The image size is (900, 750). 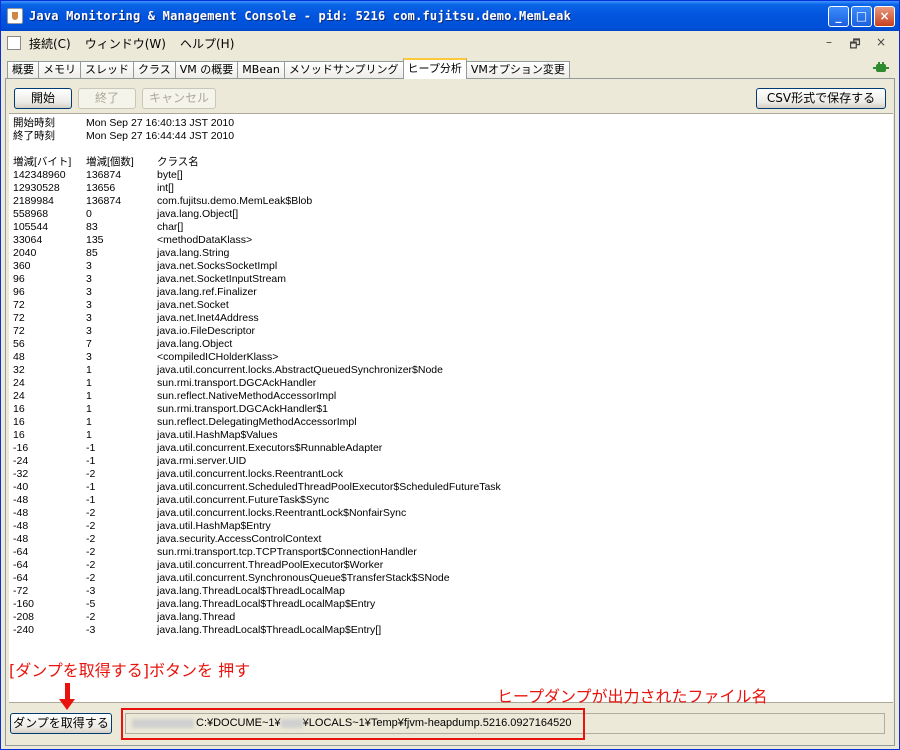 What do you see at coordinates (19, 409) in the screenshot?
I see `row-bytes-delta: 16` at bounding box center [19, 409].